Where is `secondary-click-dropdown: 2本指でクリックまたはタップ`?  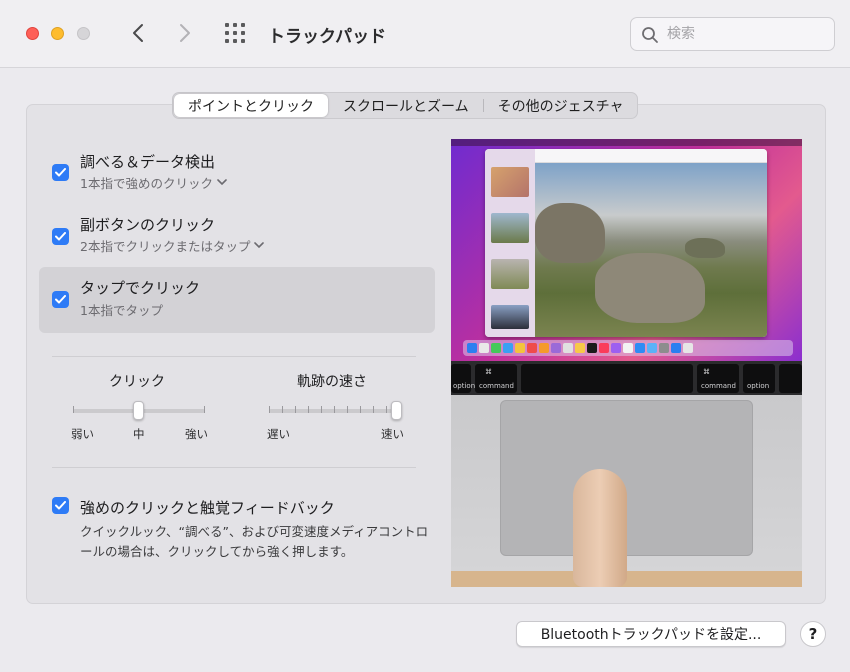
secondary-click-dropdown: 2本指でクリックまたはタップ is located at coordinates (172, 245).